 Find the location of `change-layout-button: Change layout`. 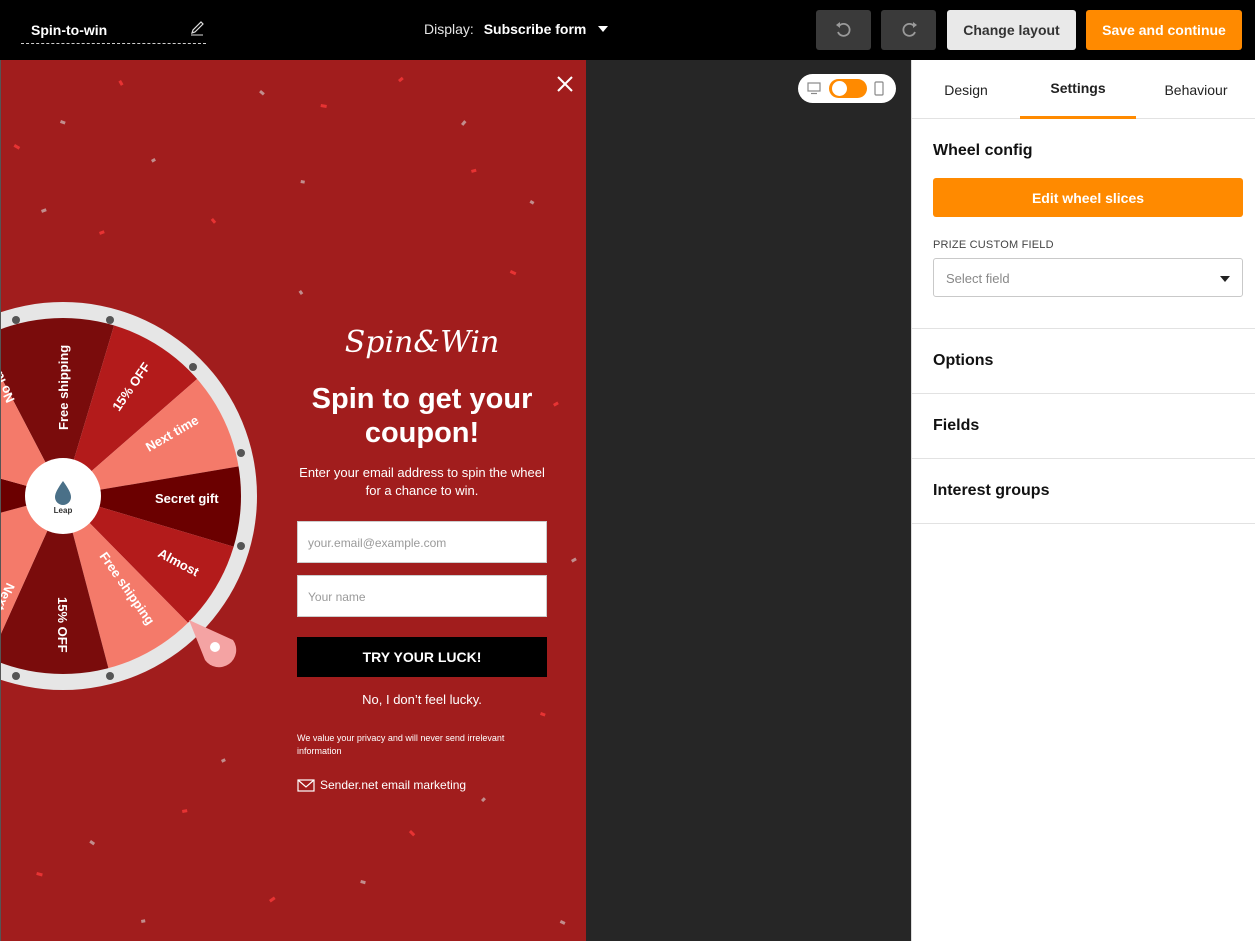

change-layout-button: Change layout is located at coordinates (1011, 30).